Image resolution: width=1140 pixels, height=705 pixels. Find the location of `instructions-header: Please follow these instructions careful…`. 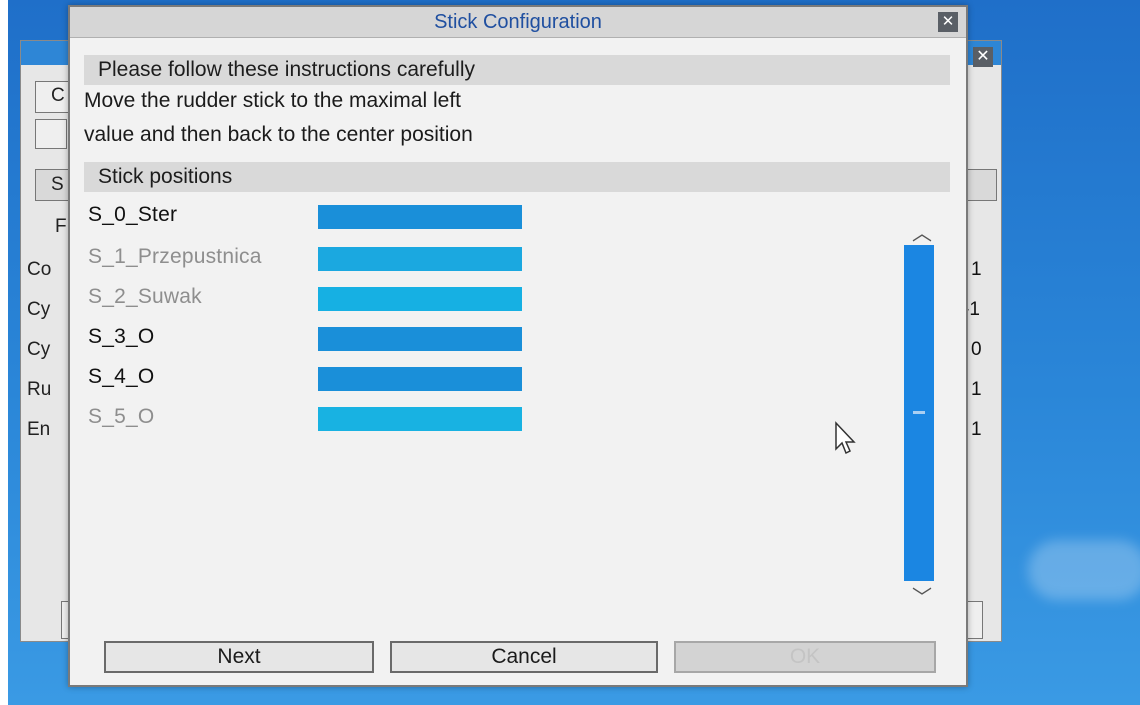

instructions-header: Please follow these instructions careful… is located at coordinates (517, 70).